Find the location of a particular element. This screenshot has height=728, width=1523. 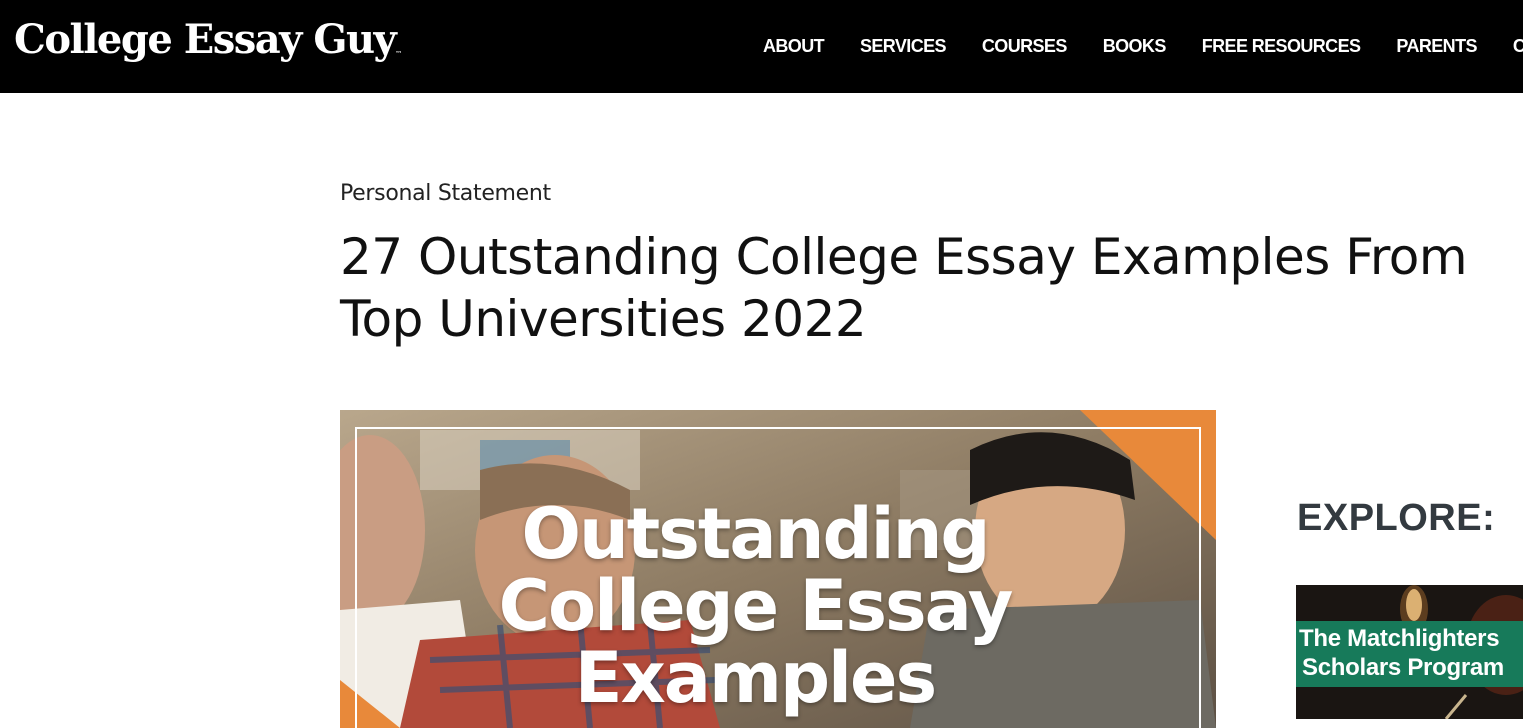

logo-text: College Essay Guy is located at coordinates (205, 39).